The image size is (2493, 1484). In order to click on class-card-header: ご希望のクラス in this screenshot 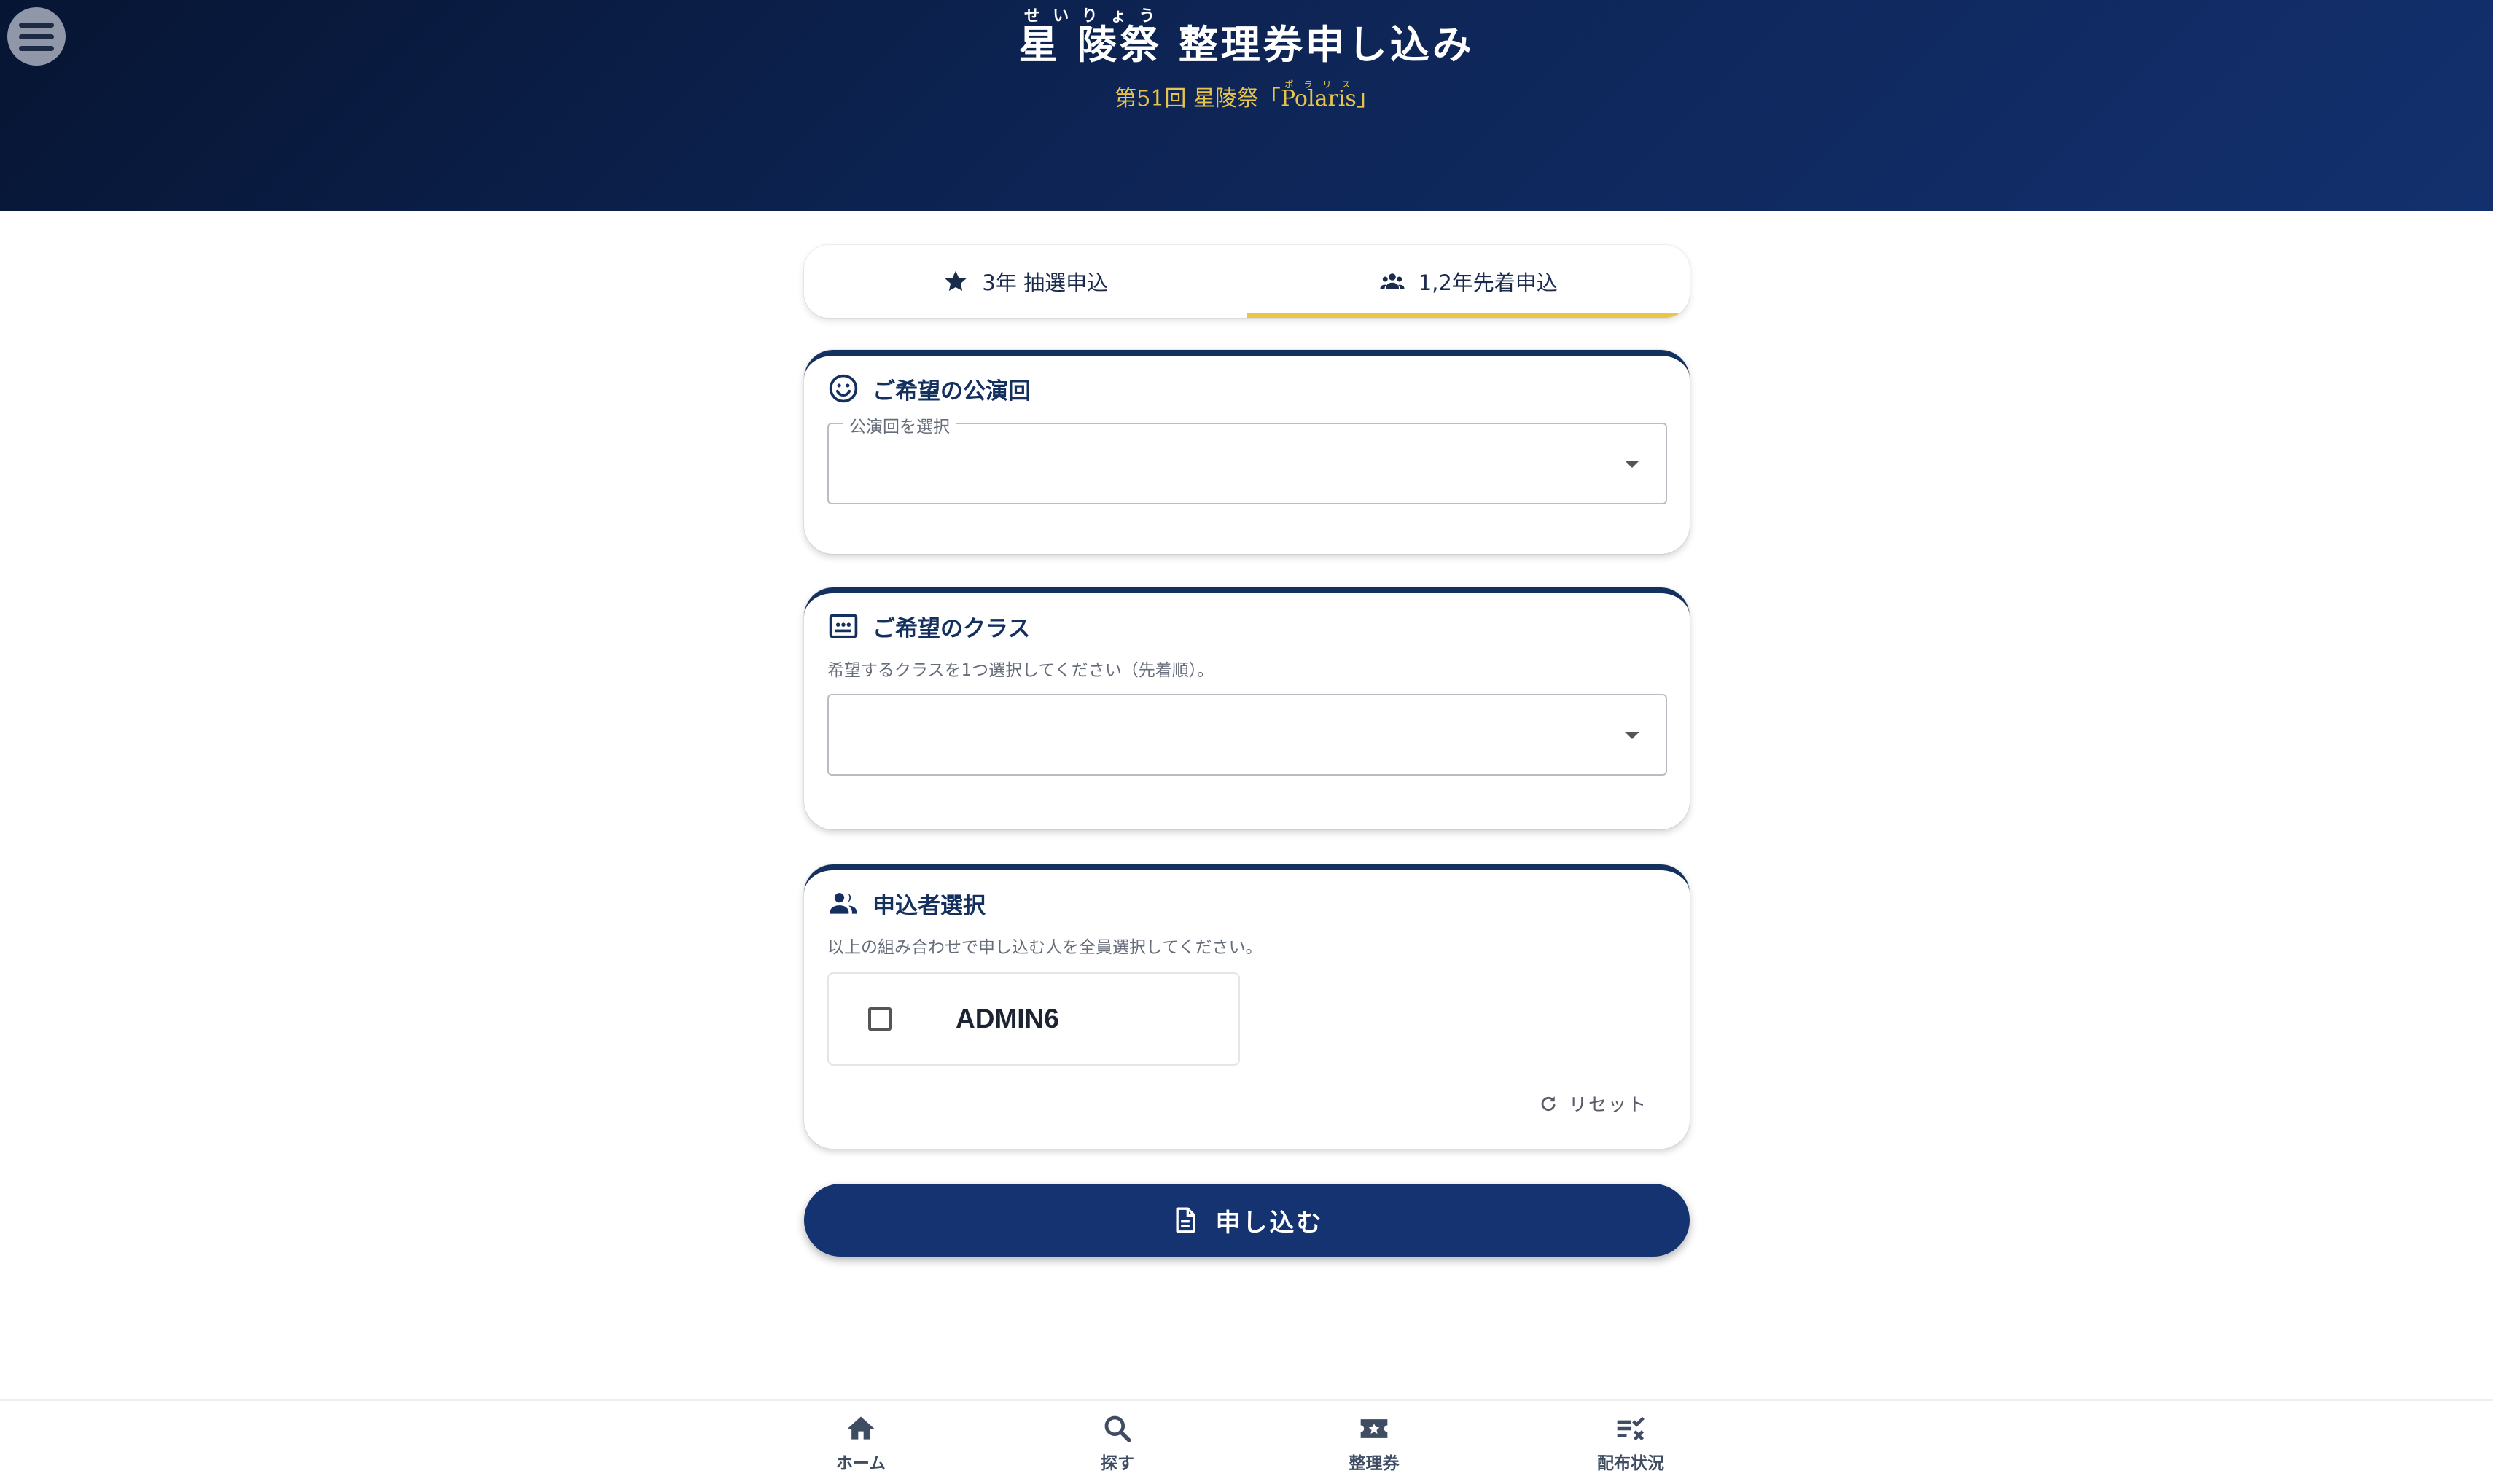, I will do `click(1246, 626)`.